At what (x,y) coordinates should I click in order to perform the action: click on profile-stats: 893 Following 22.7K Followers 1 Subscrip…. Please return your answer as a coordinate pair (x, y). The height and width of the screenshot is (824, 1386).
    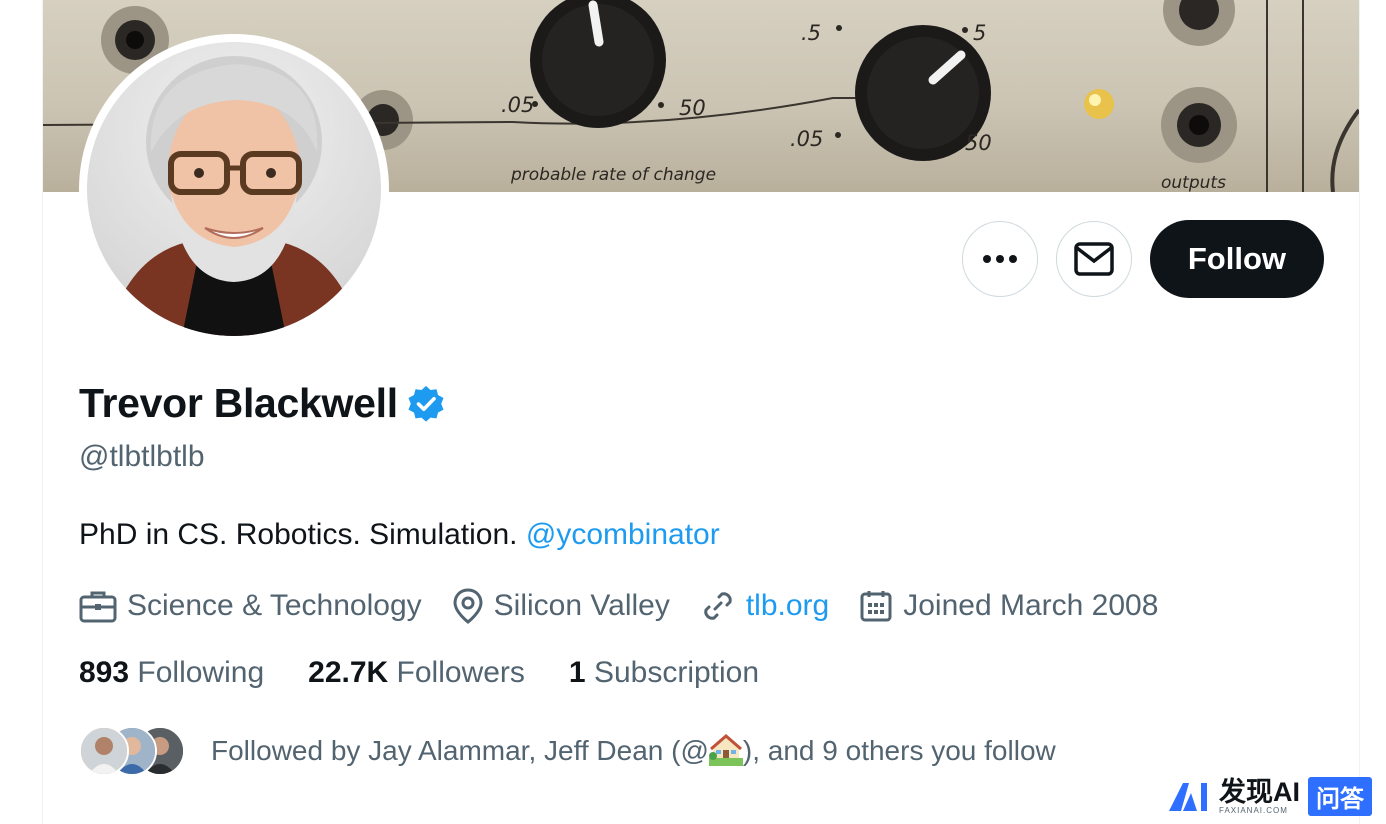
    Looking at the image, I should click on (441, 673).